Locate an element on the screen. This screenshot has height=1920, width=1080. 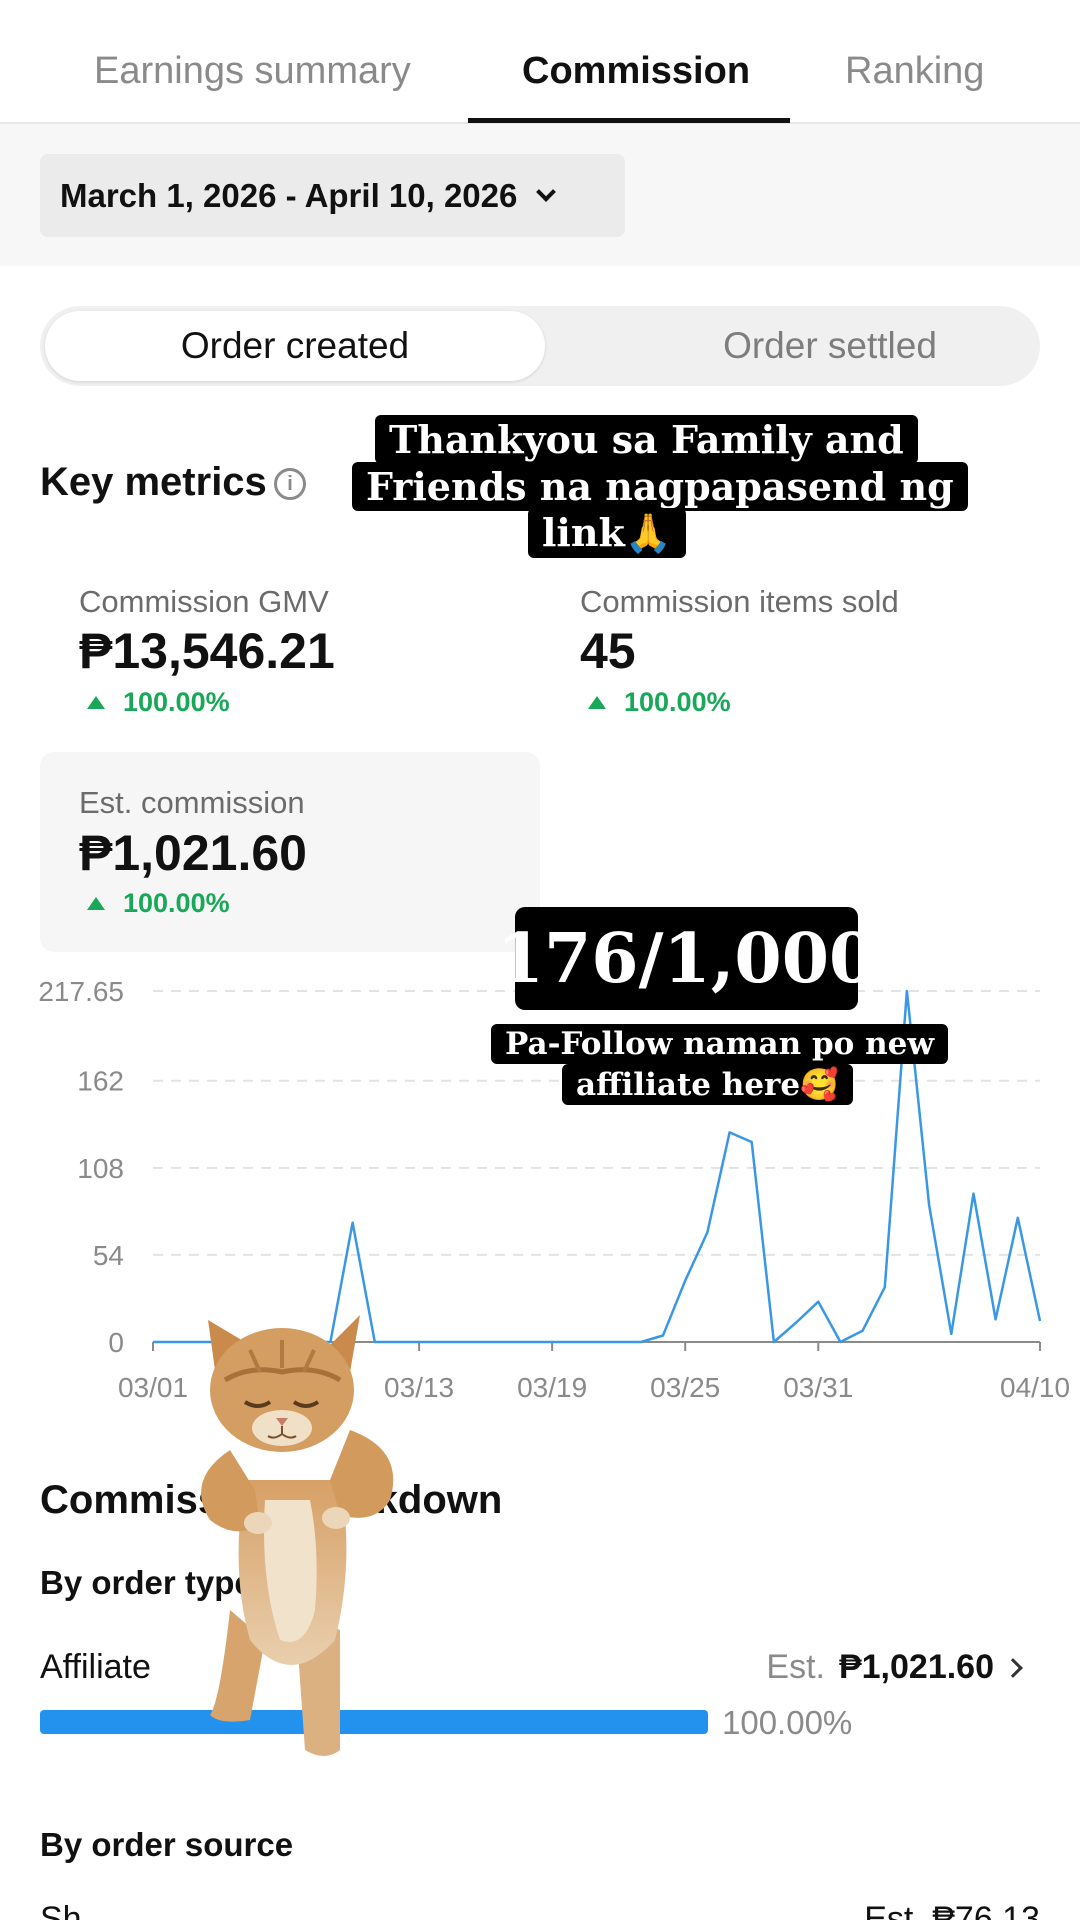
order-status-toggle: Order created Order settled is located at coordinates (540, 346).